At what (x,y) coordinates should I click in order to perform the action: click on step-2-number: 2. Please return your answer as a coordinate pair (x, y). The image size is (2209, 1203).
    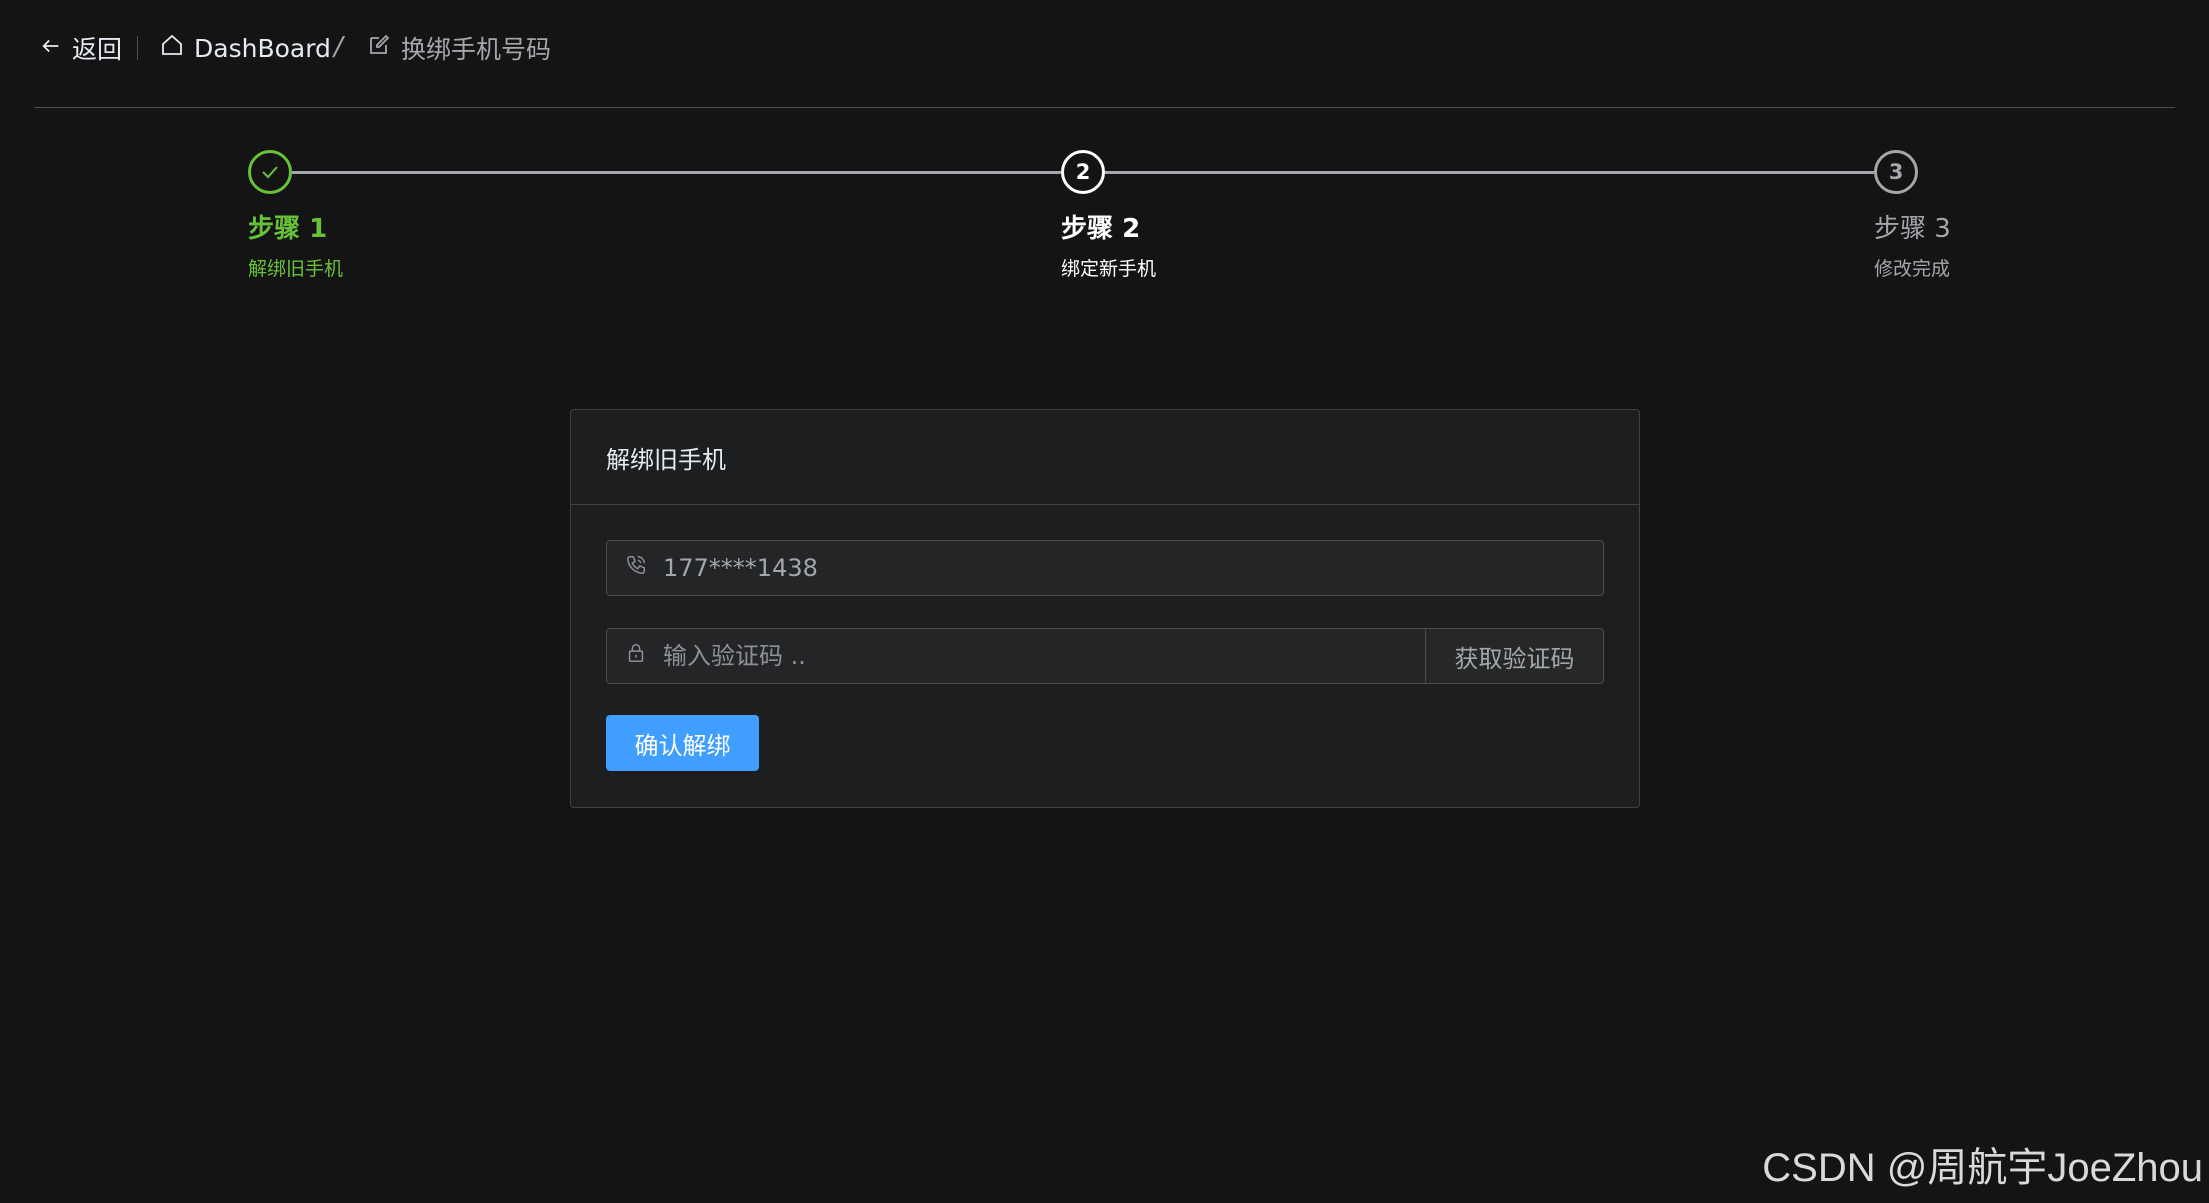
    Looking at the image, I should click on (1083, 172).